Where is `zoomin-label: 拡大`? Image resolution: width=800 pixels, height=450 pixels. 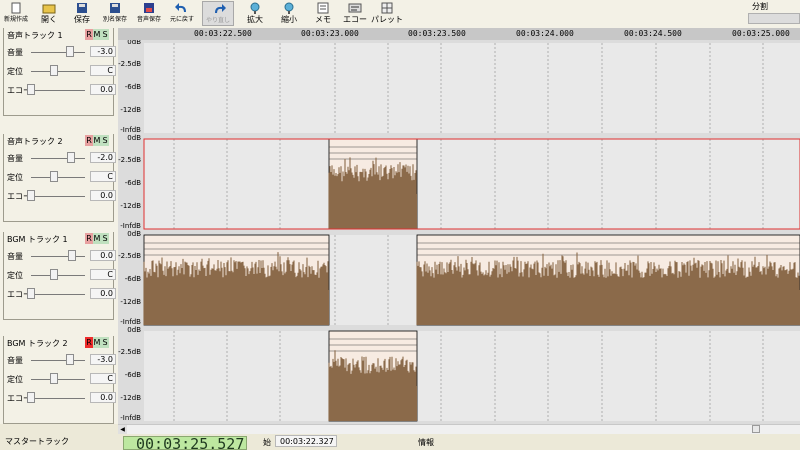
zoomin-label: 拡大 is located at coordinates (255, 19).